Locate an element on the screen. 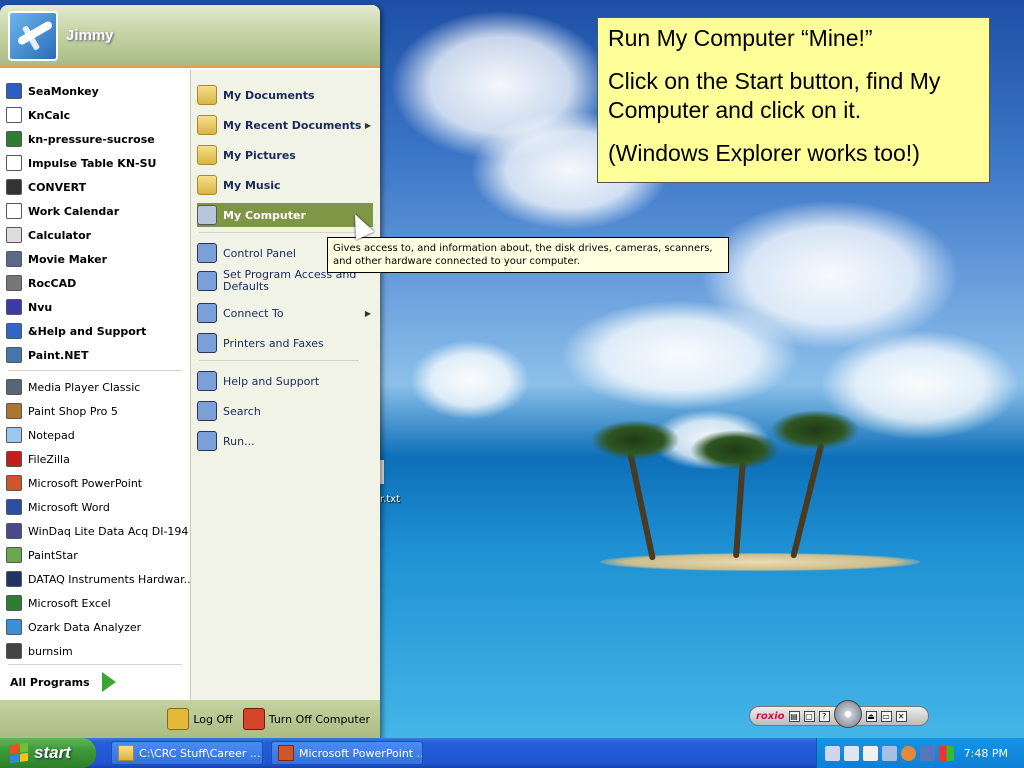 This screenshot has height=768, width=1024. pinned-item: CONVERT is located at coordinates (46, 187).